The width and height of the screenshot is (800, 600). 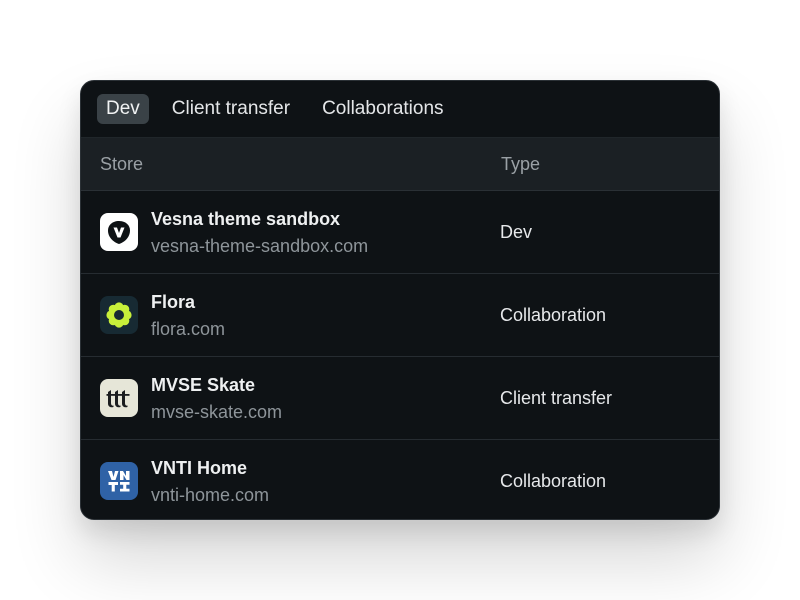 I want to click on store-name: Flora, so click(x=173, y=302).